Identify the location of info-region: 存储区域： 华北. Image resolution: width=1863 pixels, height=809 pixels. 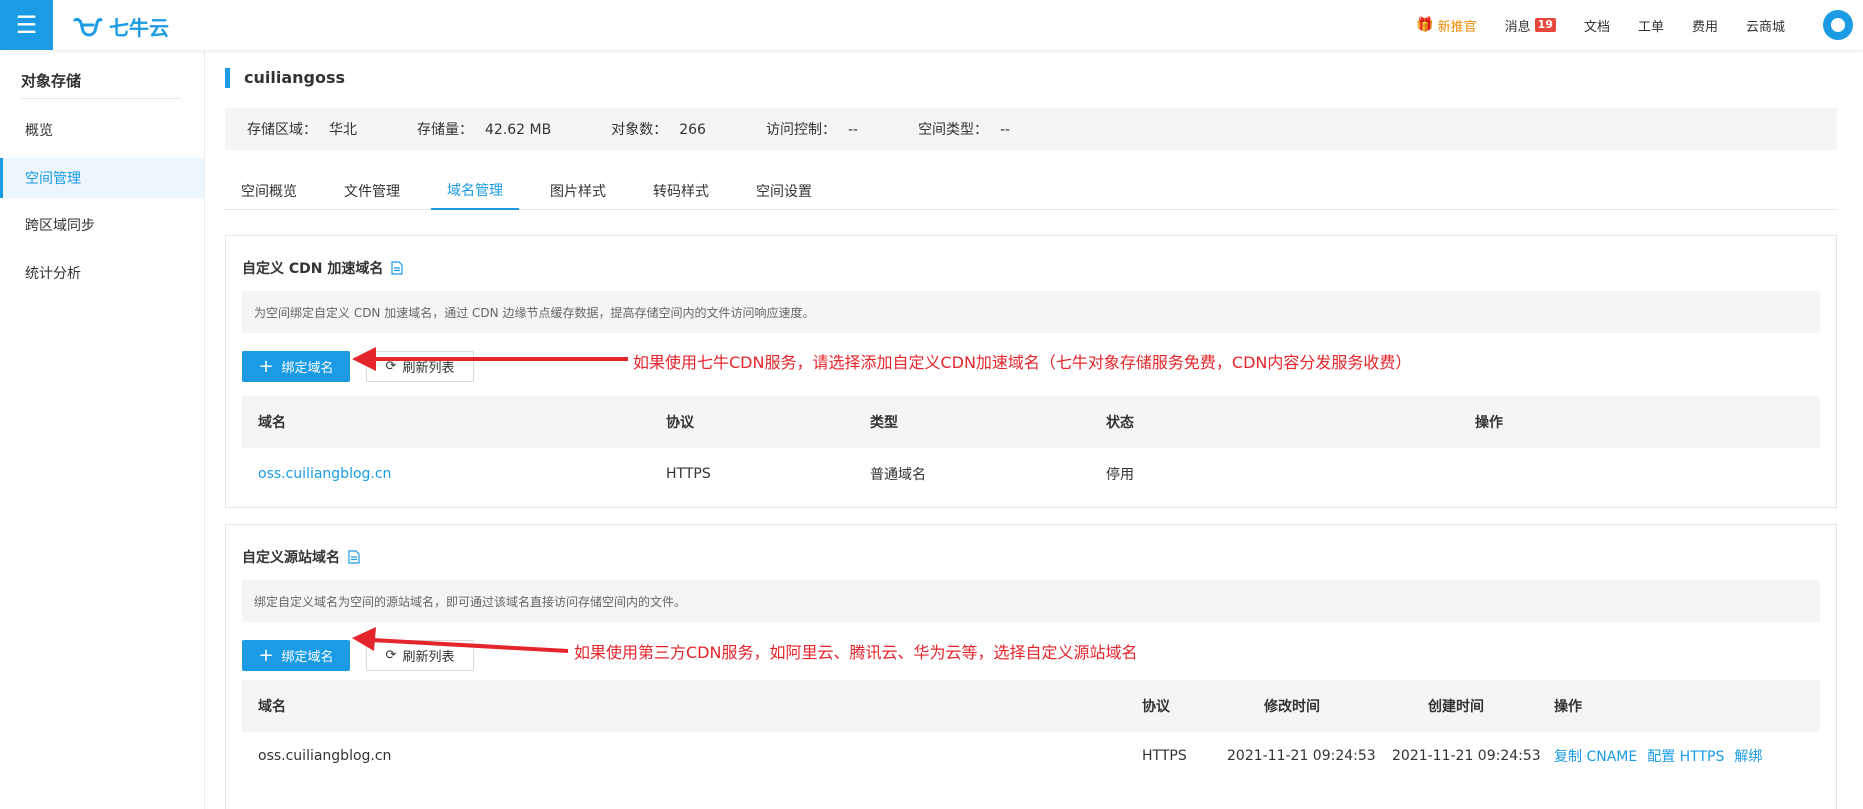
(302, 129).